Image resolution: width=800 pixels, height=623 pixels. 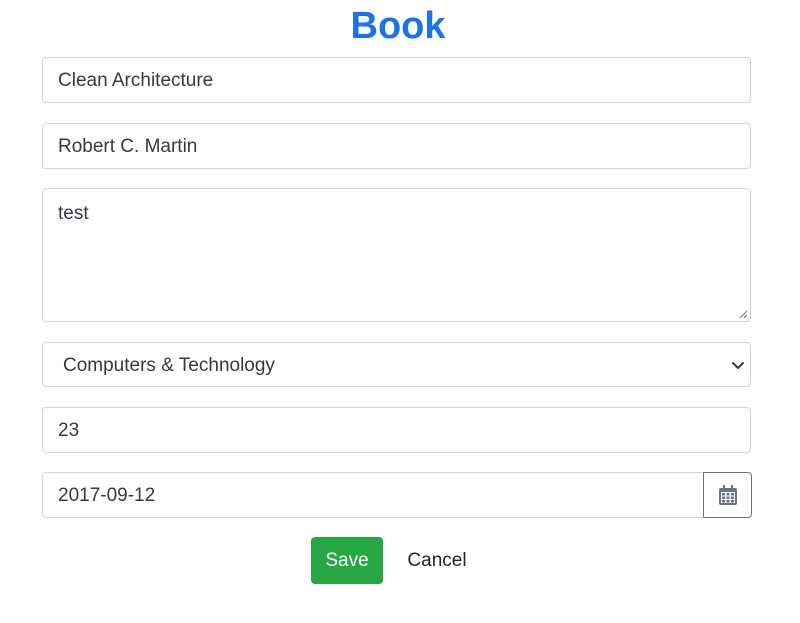 What do you see at coordinates (396, 430) in the screenshot?
I see `quantity-input: 23` at bounding box center [396, 430].